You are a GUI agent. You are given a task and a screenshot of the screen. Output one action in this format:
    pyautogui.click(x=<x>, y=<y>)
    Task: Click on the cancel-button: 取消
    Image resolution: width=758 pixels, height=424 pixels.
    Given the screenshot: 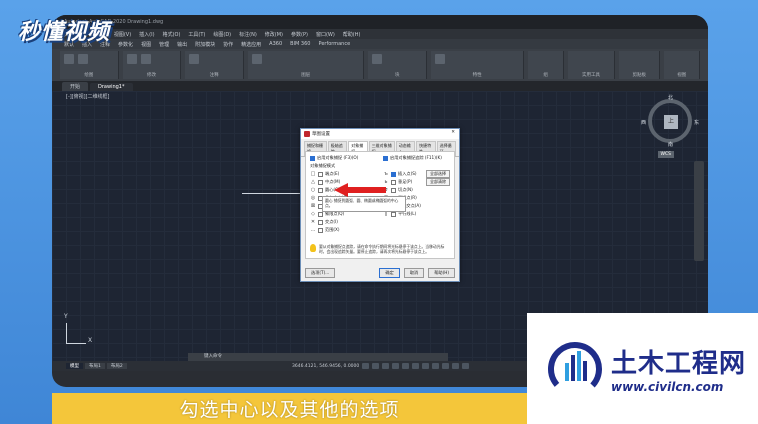 What is the action you would take?
    pyautogui.click(x=414, y=273)
    